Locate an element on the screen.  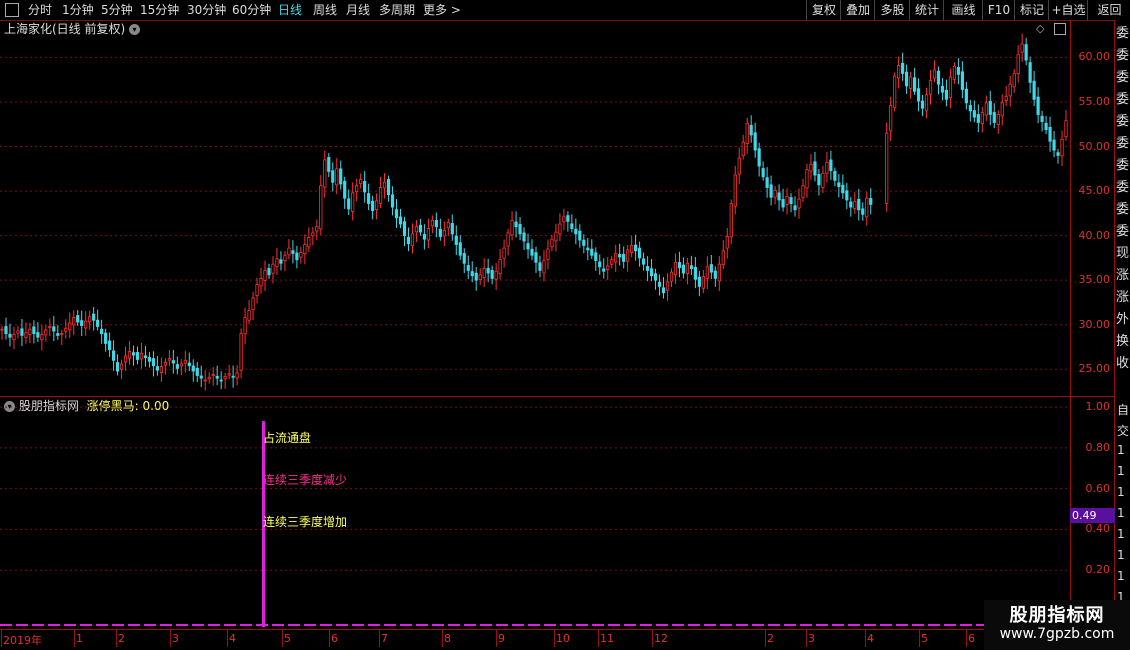
quote-label: 收 is located at coordinates (1123, 363).